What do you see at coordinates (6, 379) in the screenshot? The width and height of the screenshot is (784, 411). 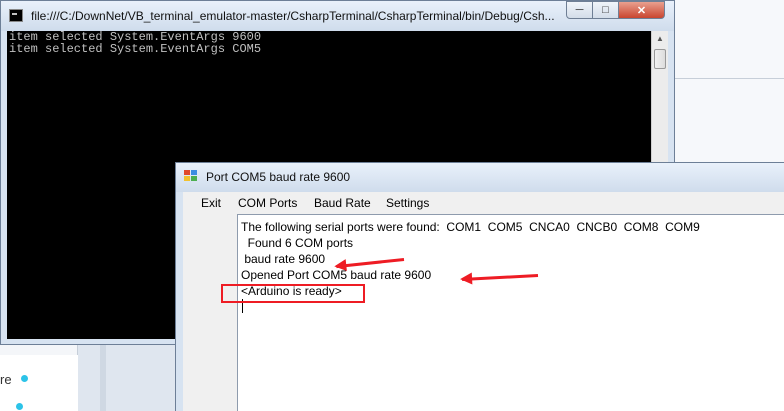 I see `ide-fragment-text: re` at bounding box center [6, 379].